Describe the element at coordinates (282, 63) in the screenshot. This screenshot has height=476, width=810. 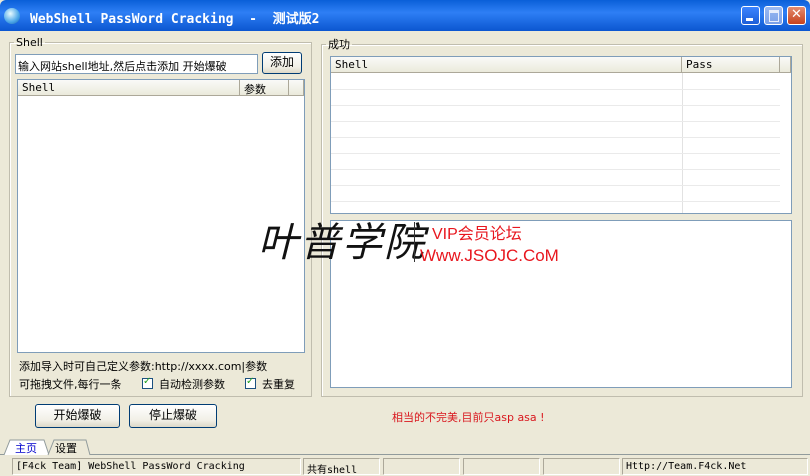
I see `add-button: 添加` at that location.